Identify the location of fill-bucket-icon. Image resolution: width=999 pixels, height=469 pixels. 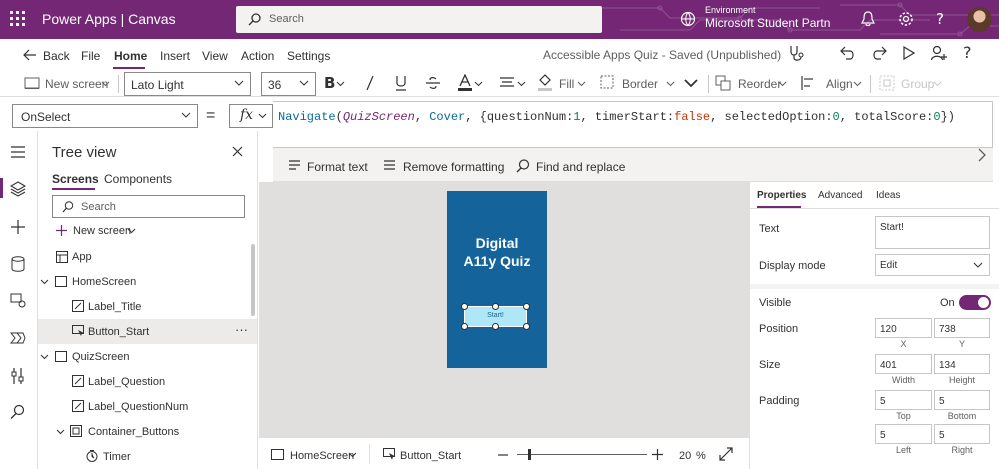
(545, 83).